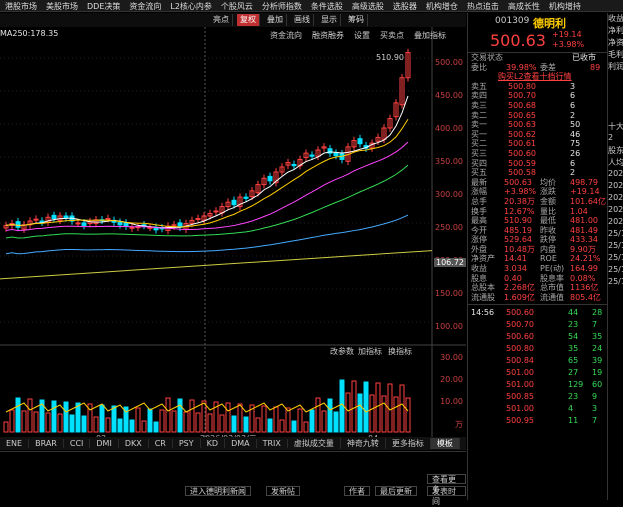  What do you see at coordinates (104, 443) in the screenshot?
I see `indicator-tab: DMI` at bounding box center [104, 443].